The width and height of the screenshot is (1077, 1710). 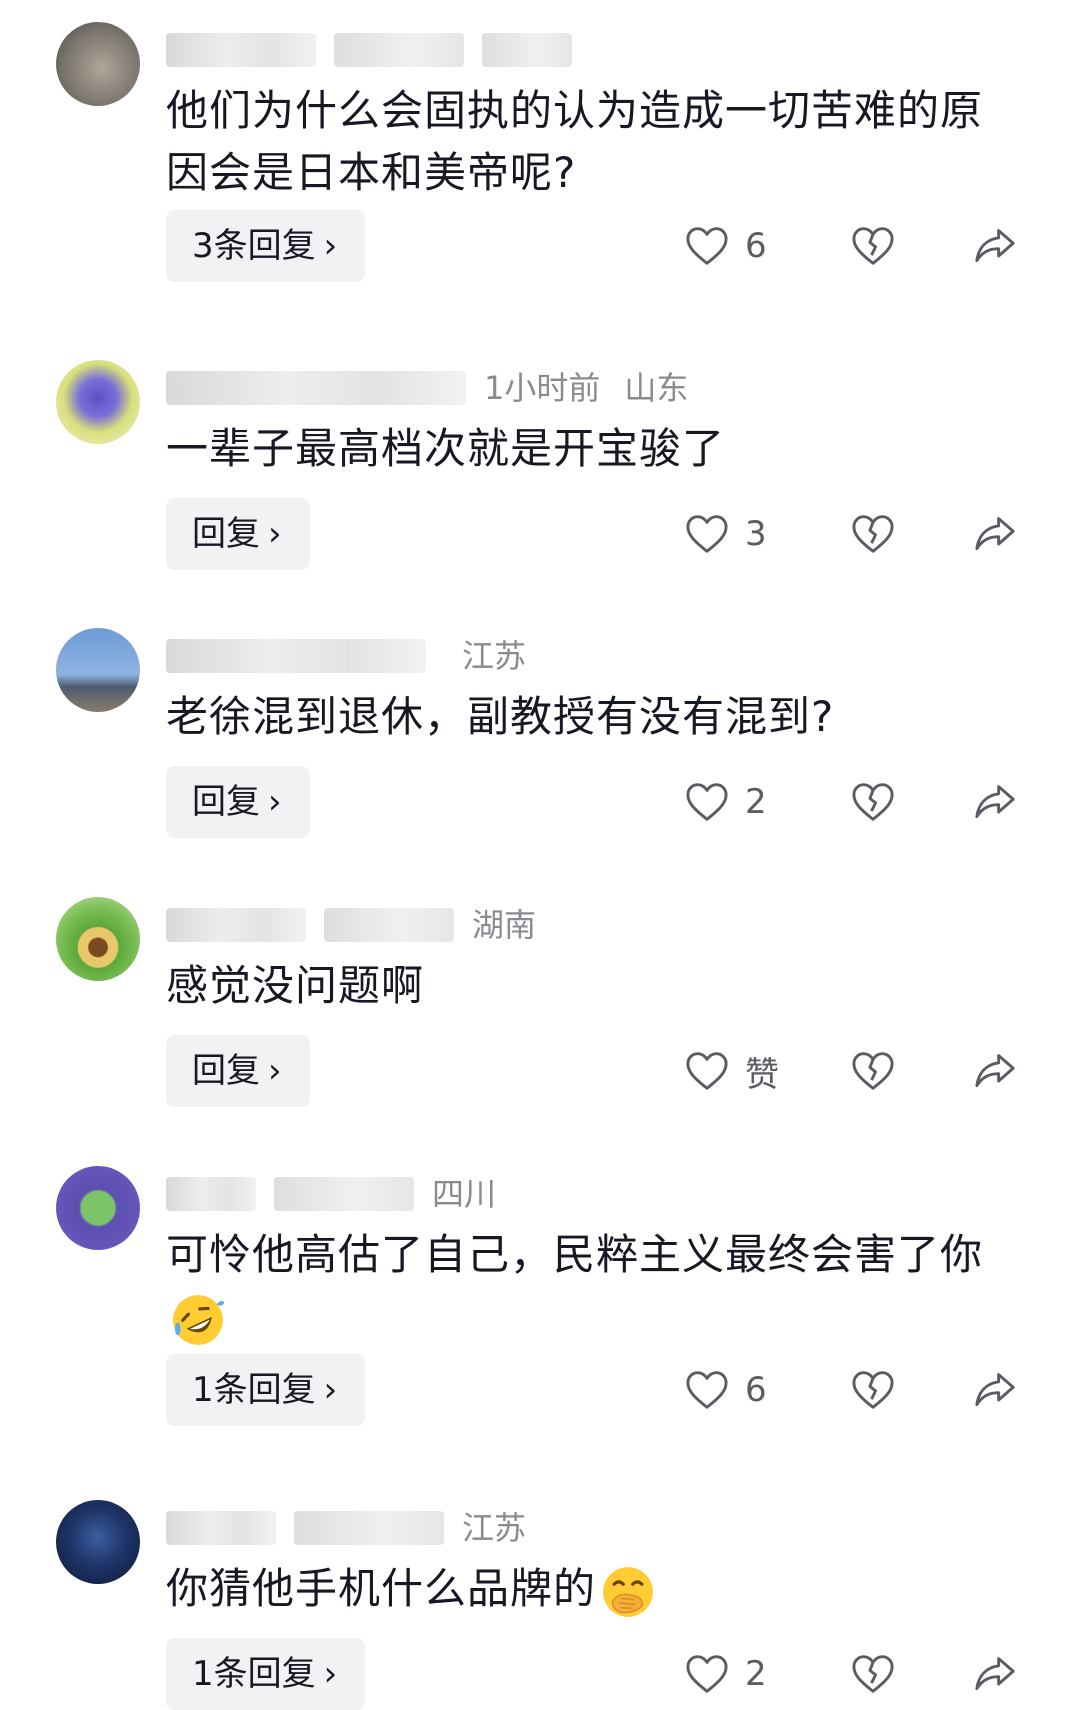 I want to click on comment-text: 感觉没问题啊, so click(x=295, y=985).